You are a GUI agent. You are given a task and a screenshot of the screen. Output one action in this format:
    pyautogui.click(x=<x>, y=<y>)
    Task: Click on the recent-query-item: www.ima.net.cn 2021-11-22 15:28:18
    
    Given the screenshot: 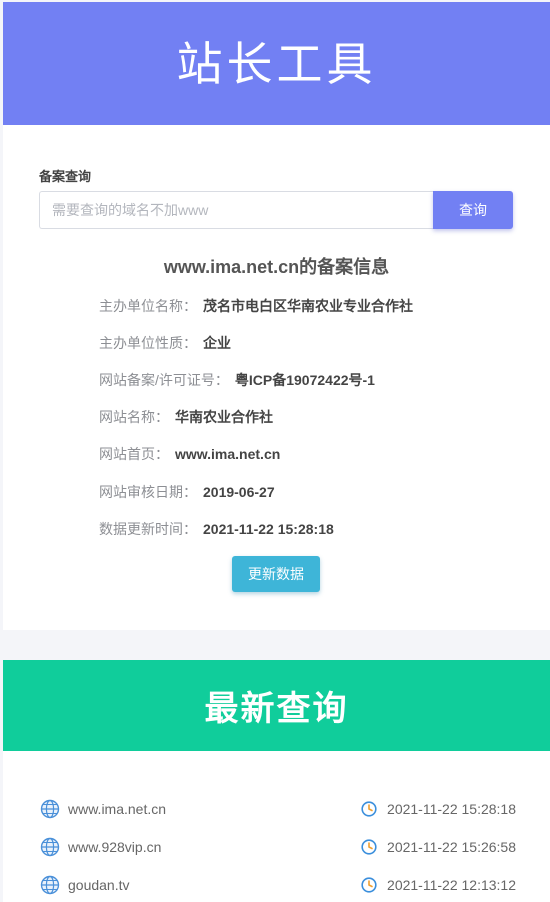 What is the action you would take?
    pyautogui.click(x=278, y=809)
    